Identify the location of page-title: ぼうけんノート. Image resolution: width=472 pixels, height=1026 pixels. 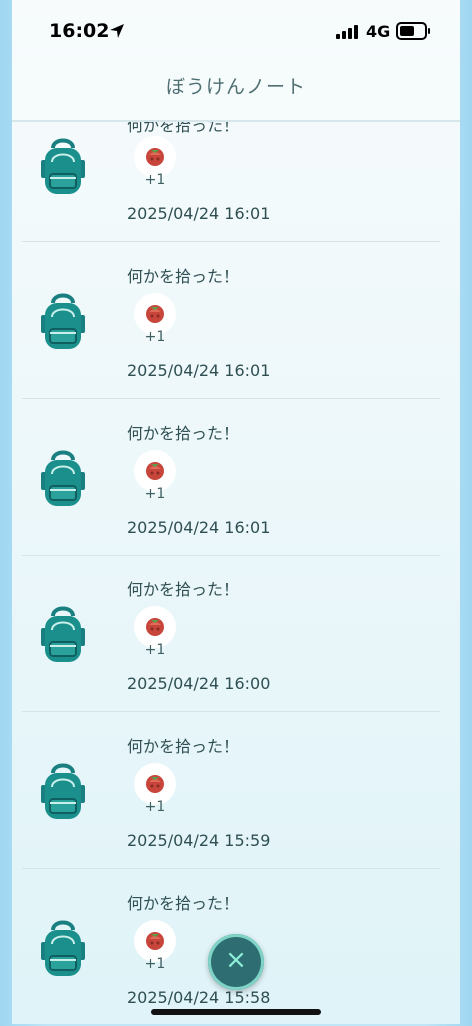
(235, 87).